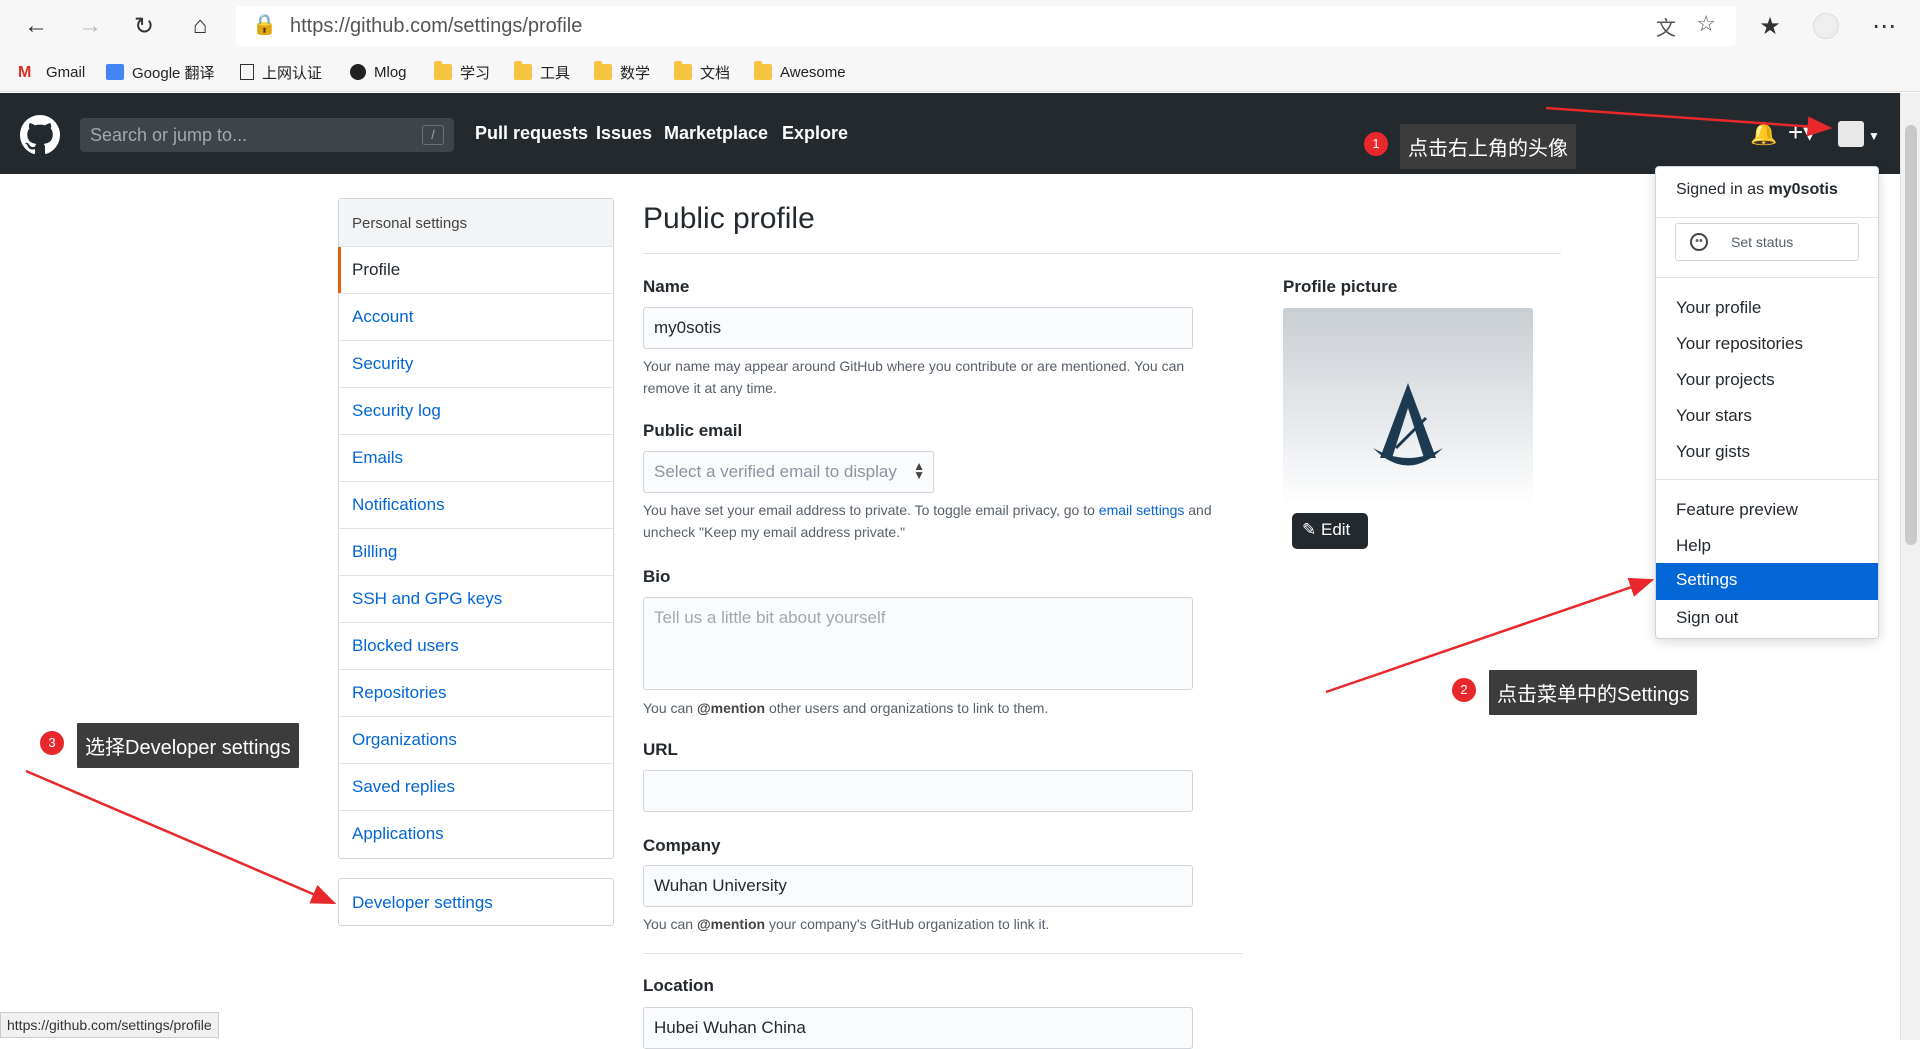  Describe the element at coordinates (1911, 335) in the screenshot. I see `scrollbar-thumb` at that location.